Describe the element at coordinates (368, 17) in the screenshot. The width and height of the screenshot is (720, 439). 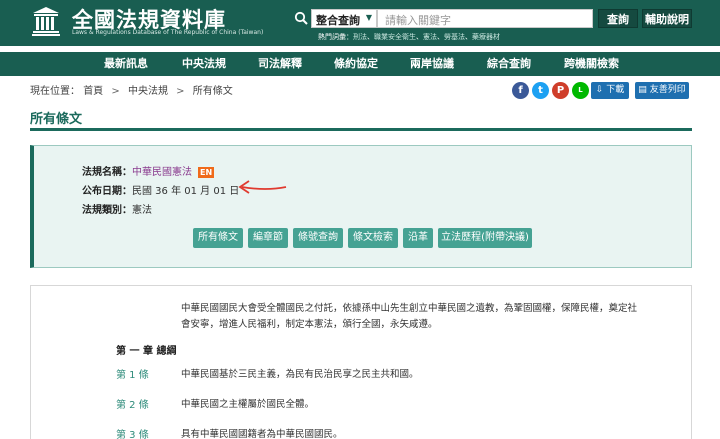
I see `chevron-down-icon: ▼` at that location.